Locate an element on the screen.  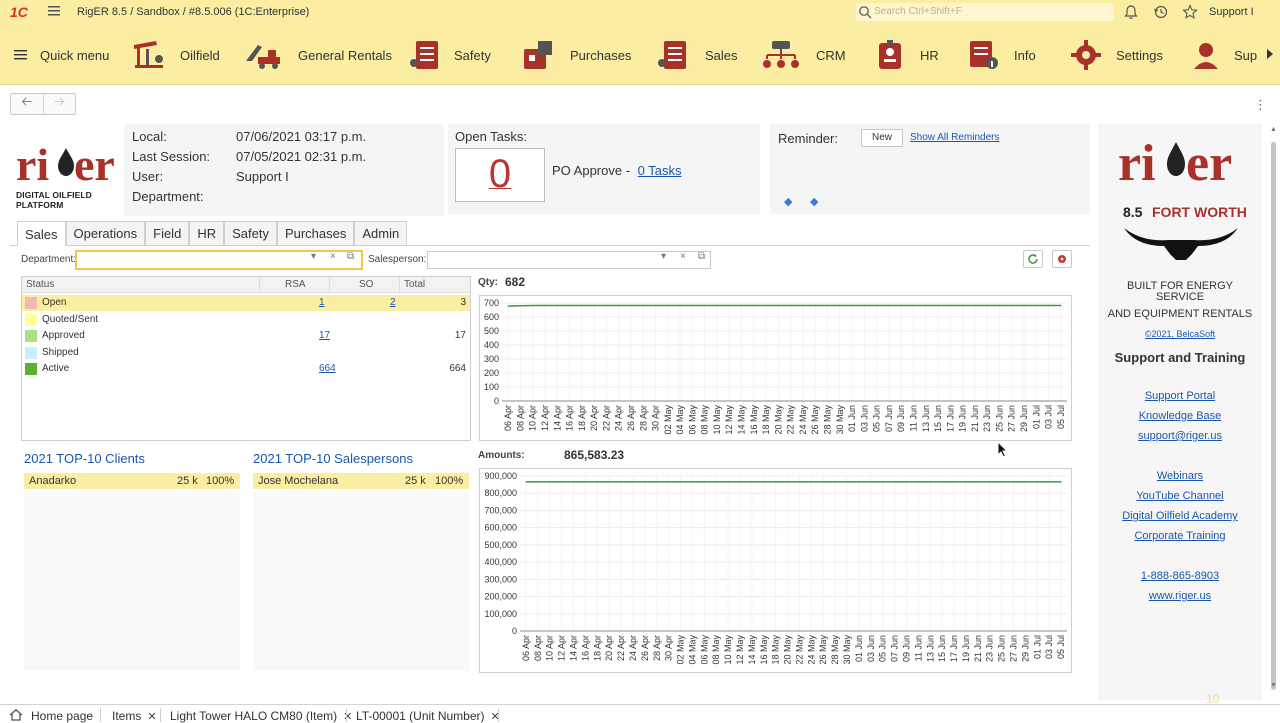
tab-admin: Admin is located at coordinates (381, 233).